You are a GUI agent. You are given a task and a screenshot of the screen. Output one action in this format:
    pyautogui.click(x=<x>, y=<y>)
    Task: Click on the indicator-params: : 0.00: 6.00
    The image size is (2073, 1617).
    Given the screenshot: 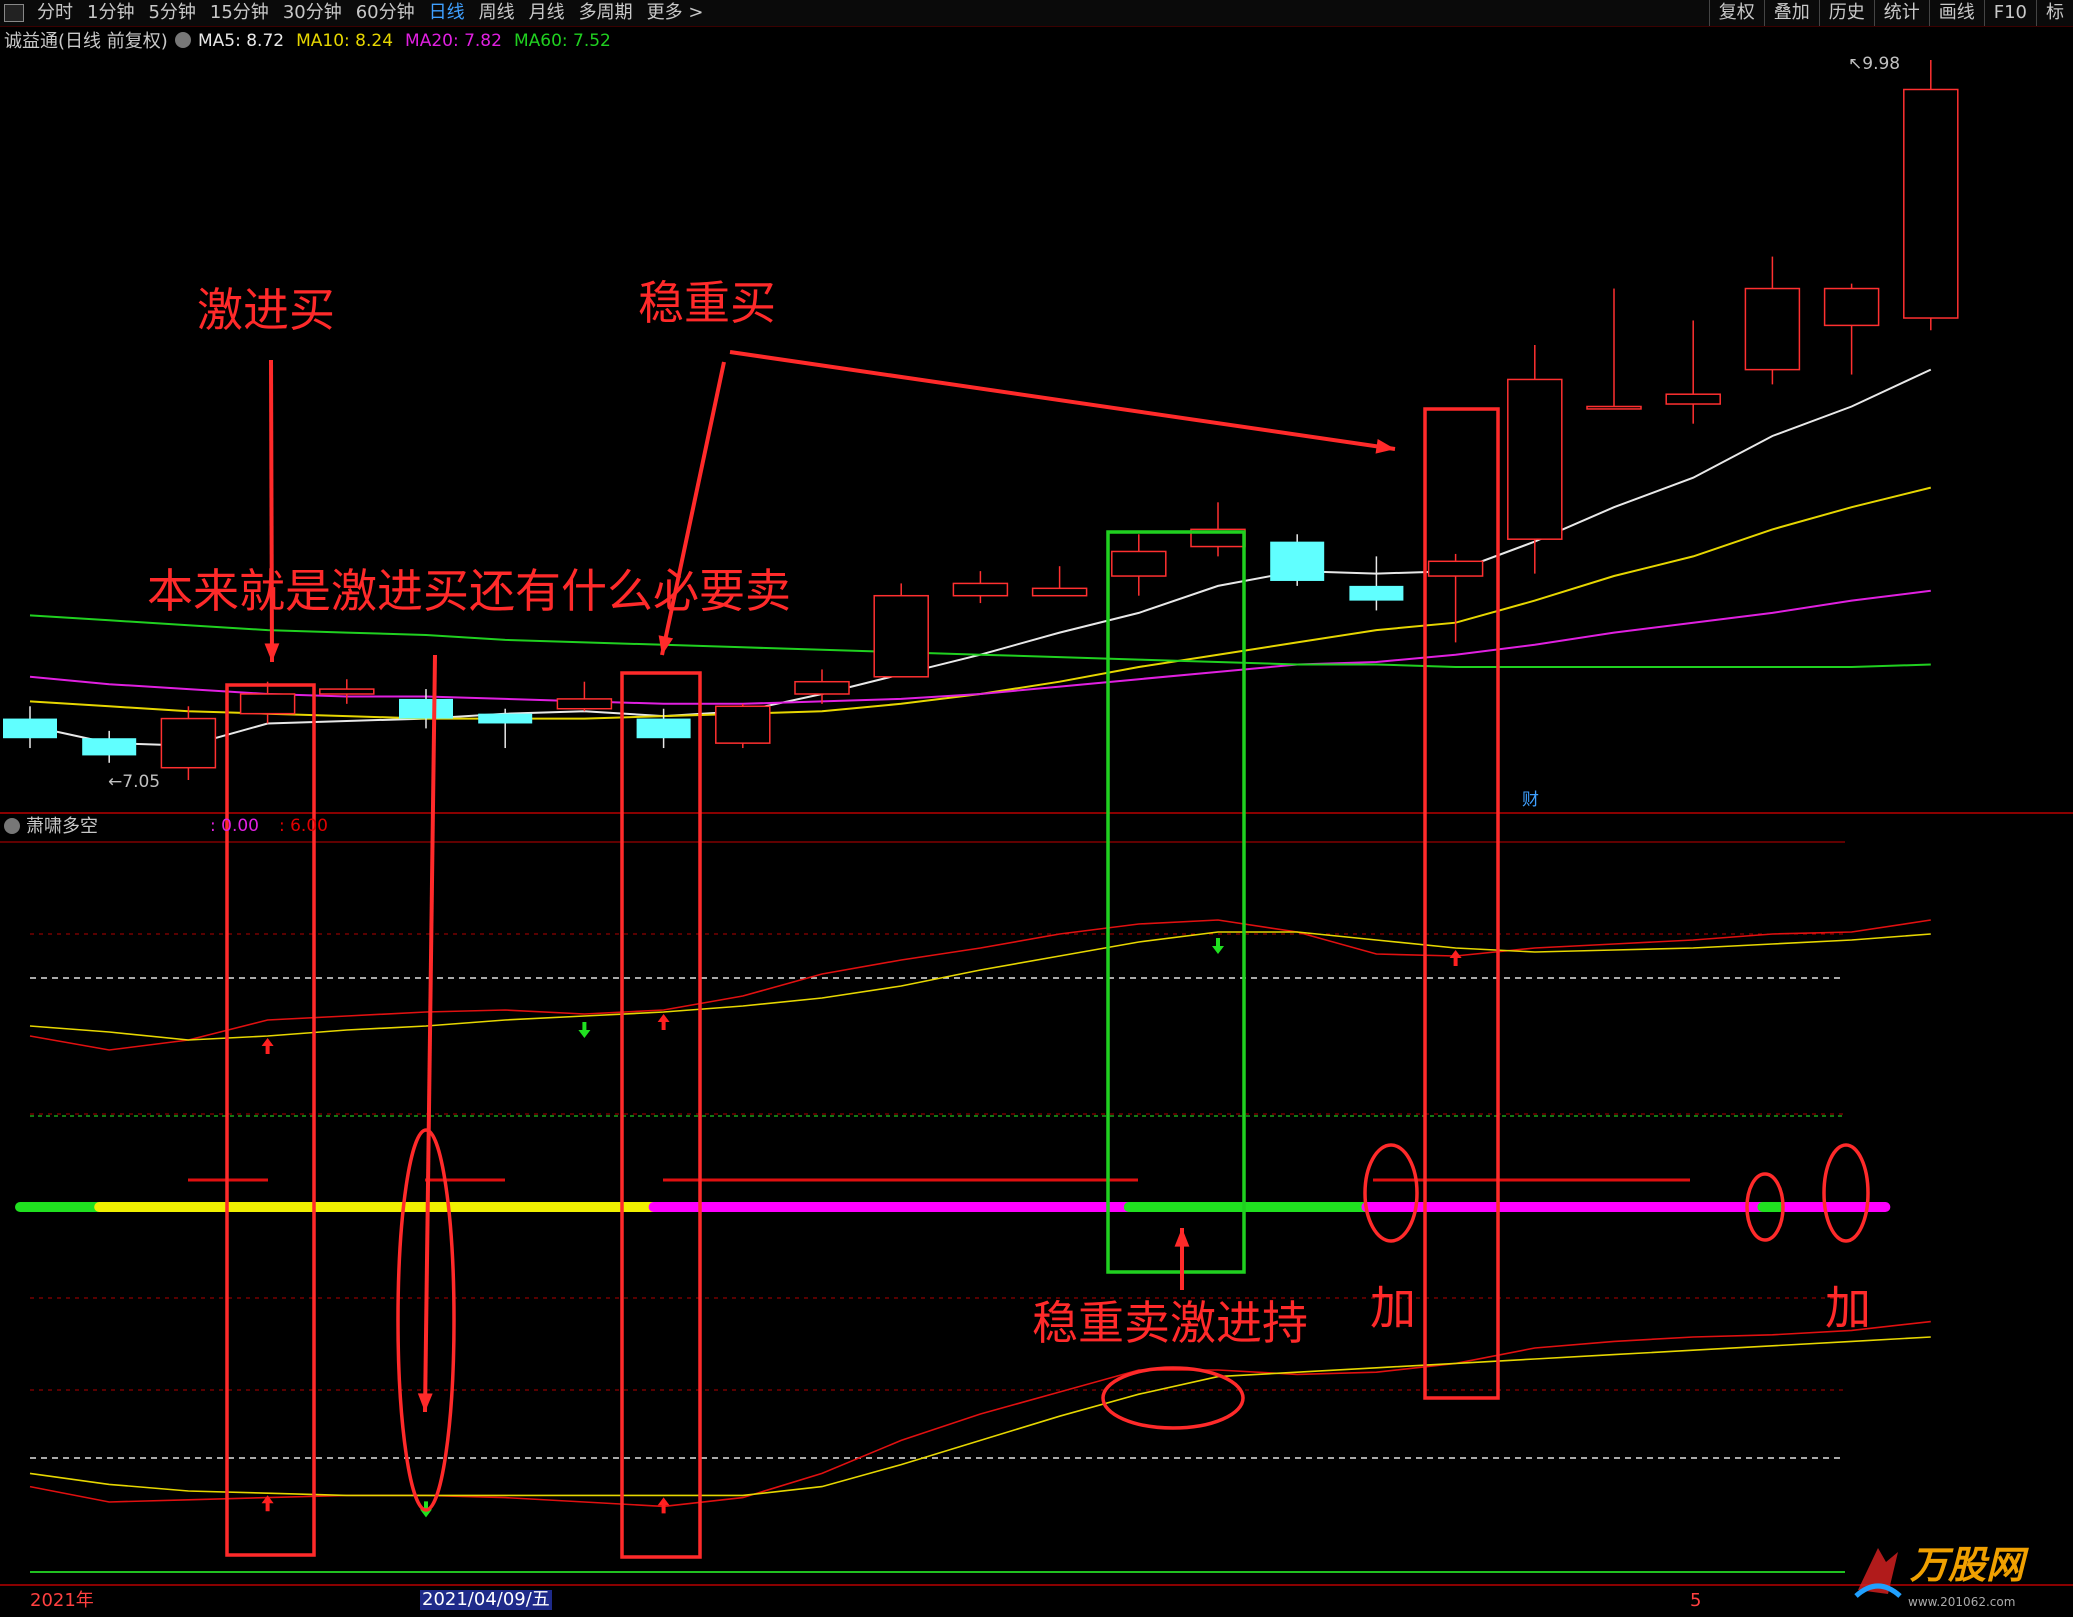 What is the action you would take?
    pyautogui.click(x=279, y=826)
    